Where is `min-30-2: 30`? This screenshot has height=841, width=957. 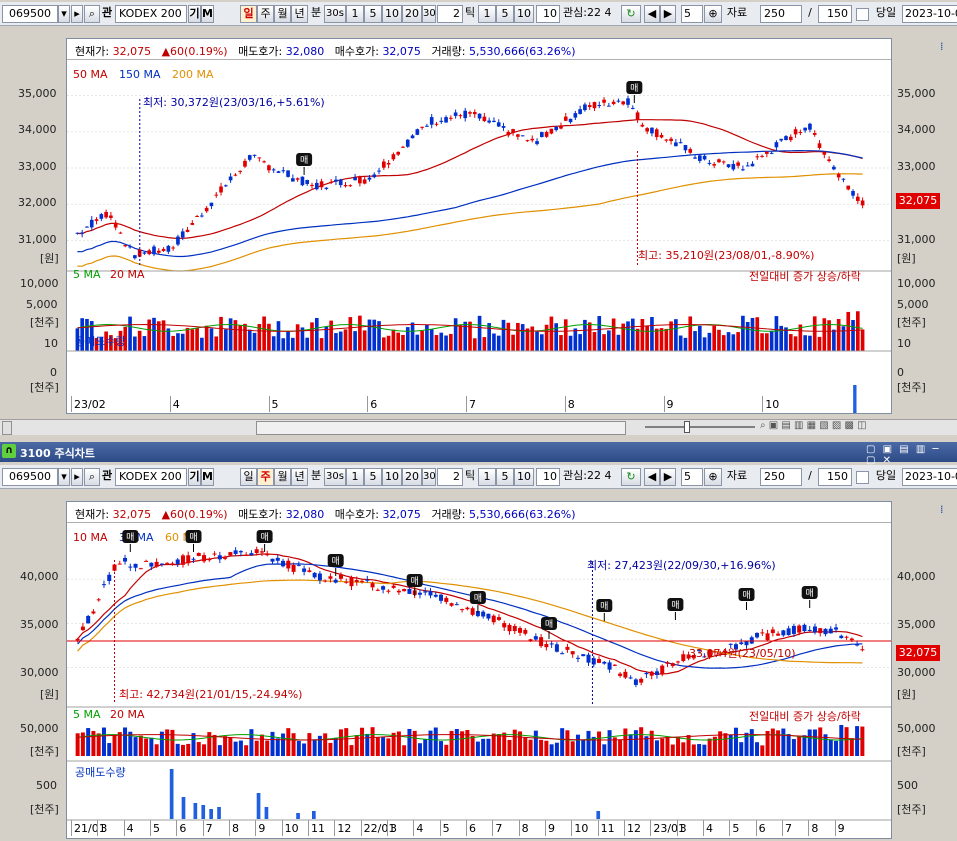 min-30-2: 30 is located at coordinates (429, 477).